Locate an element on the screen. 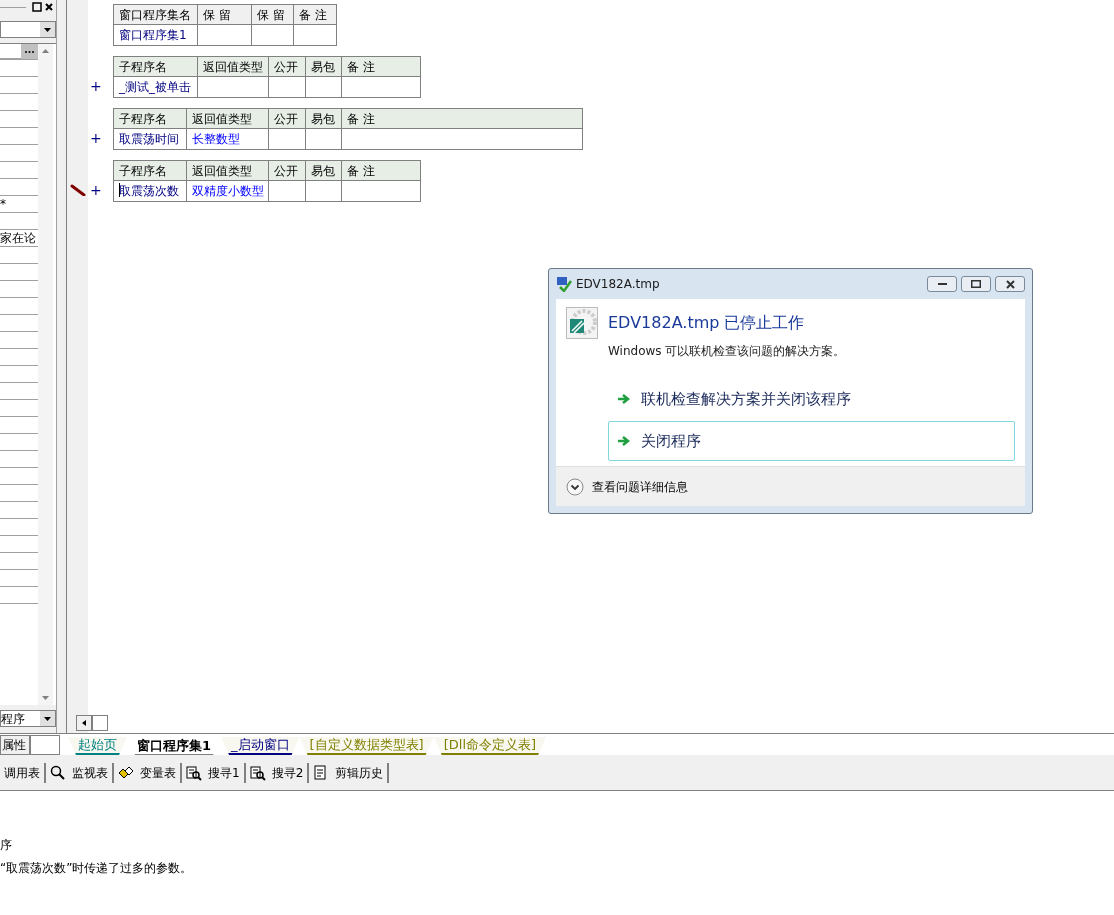 Image resolution: width=1114 pixels, height=915 pixels. bottom-combo: 程序 is located at coordinates (28, 718).